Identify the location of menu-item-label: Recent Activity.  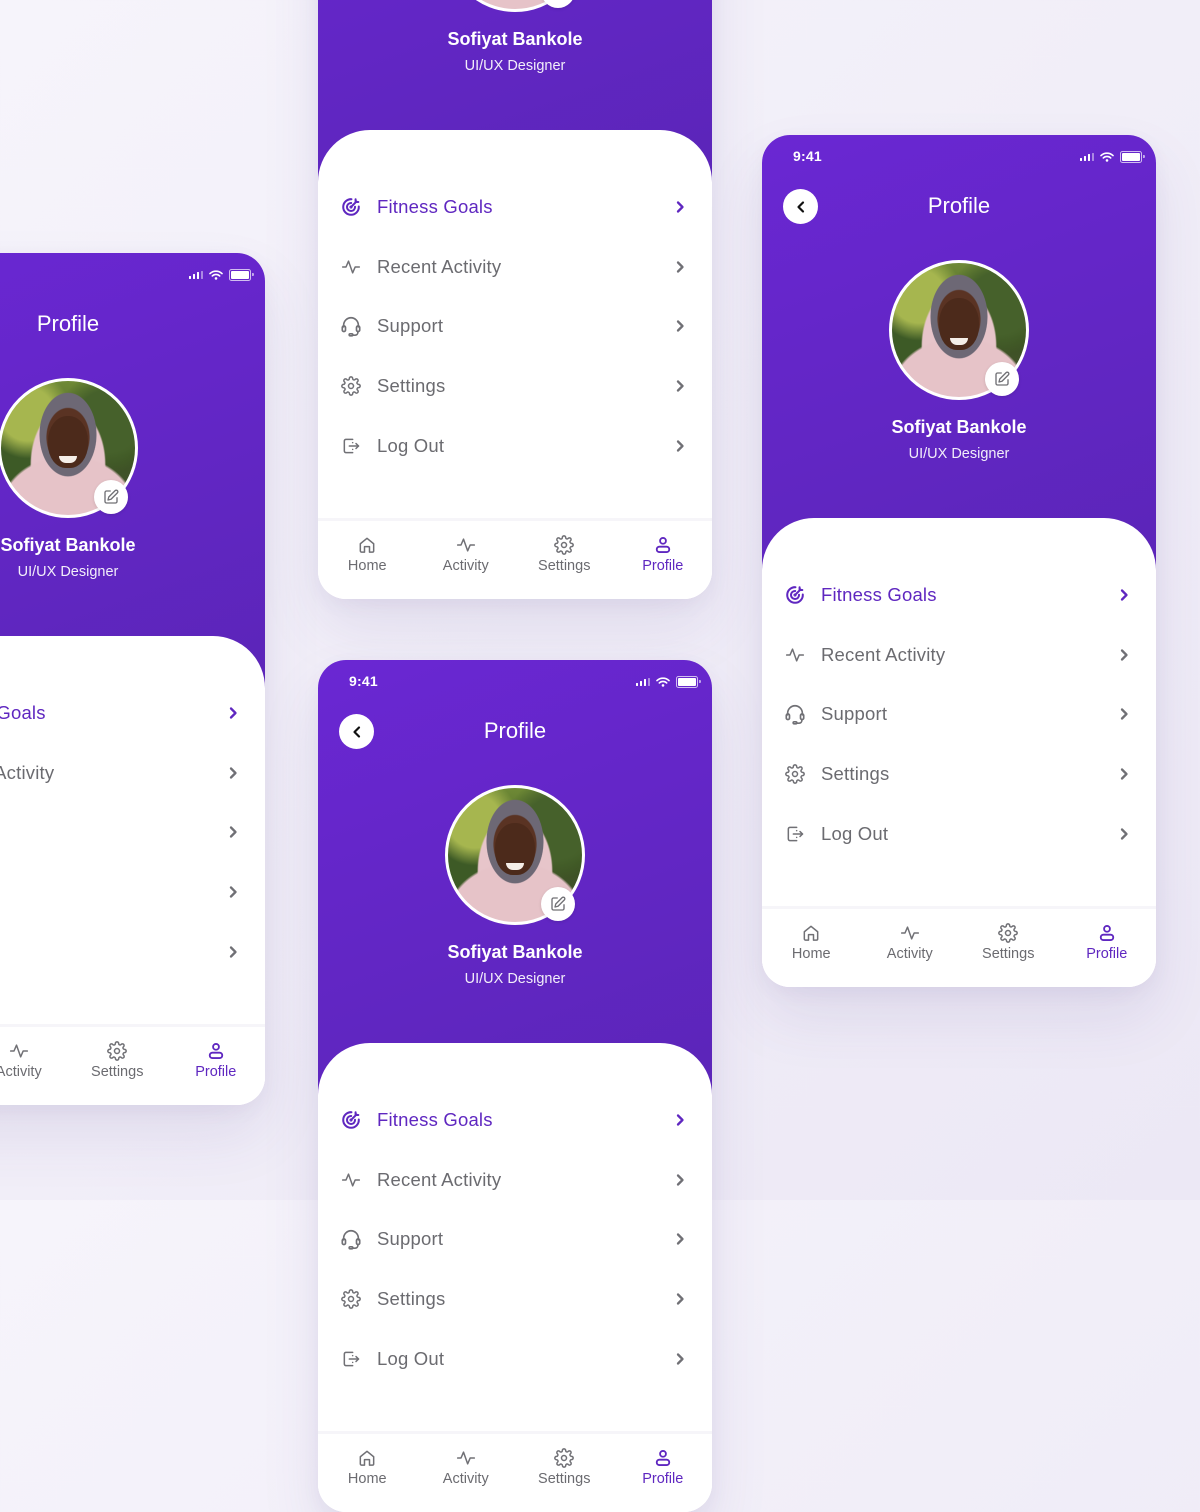
(27, 772).